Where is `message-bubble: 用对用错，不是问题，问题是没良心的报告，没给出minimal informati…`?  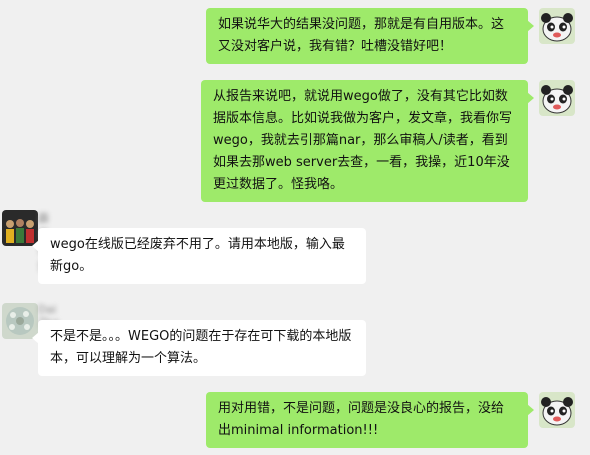 message-bubble: 用对用错，不是问题，问题是没良心的报告，没给出minimal informati… is located at coordinates (370, 420).